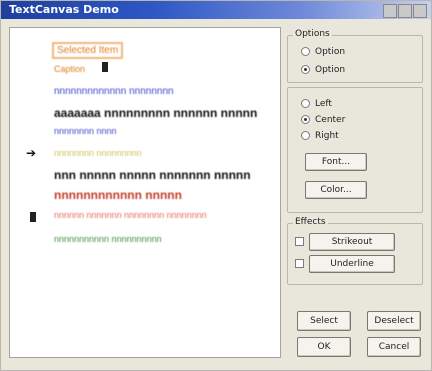  I want to click on underline-option: Underline, so click(352, 264).